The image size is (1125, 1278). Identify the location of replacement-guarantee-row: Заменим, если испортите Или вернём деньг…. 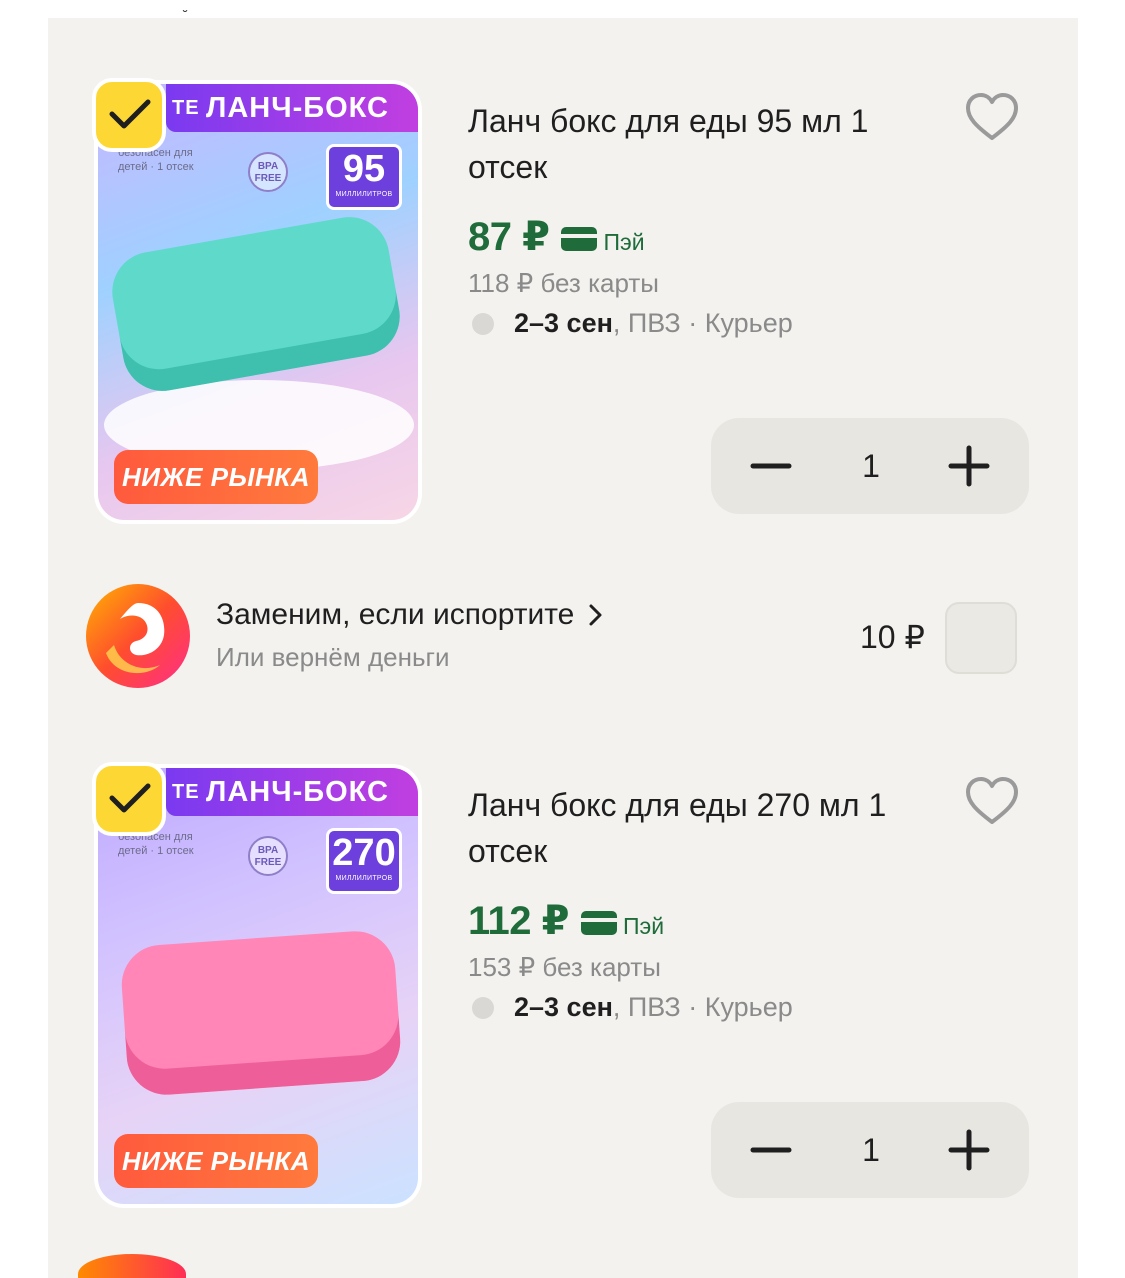
(563, 635).